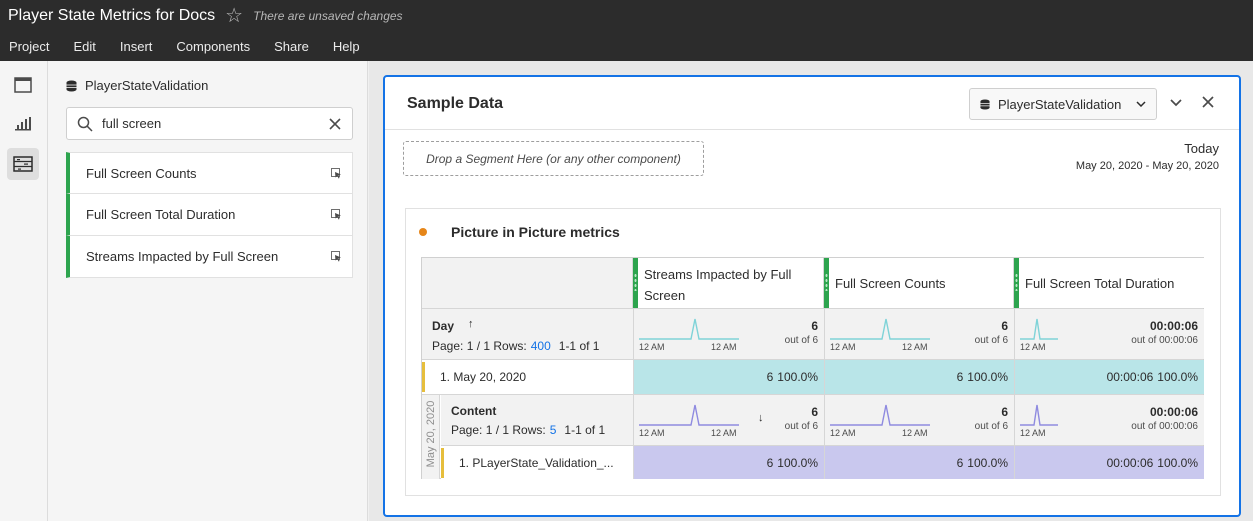  What do you see at coordinates (473, 411) in the screenshot?
I see `dimension-title: Content` at bounding box center [473, 411].